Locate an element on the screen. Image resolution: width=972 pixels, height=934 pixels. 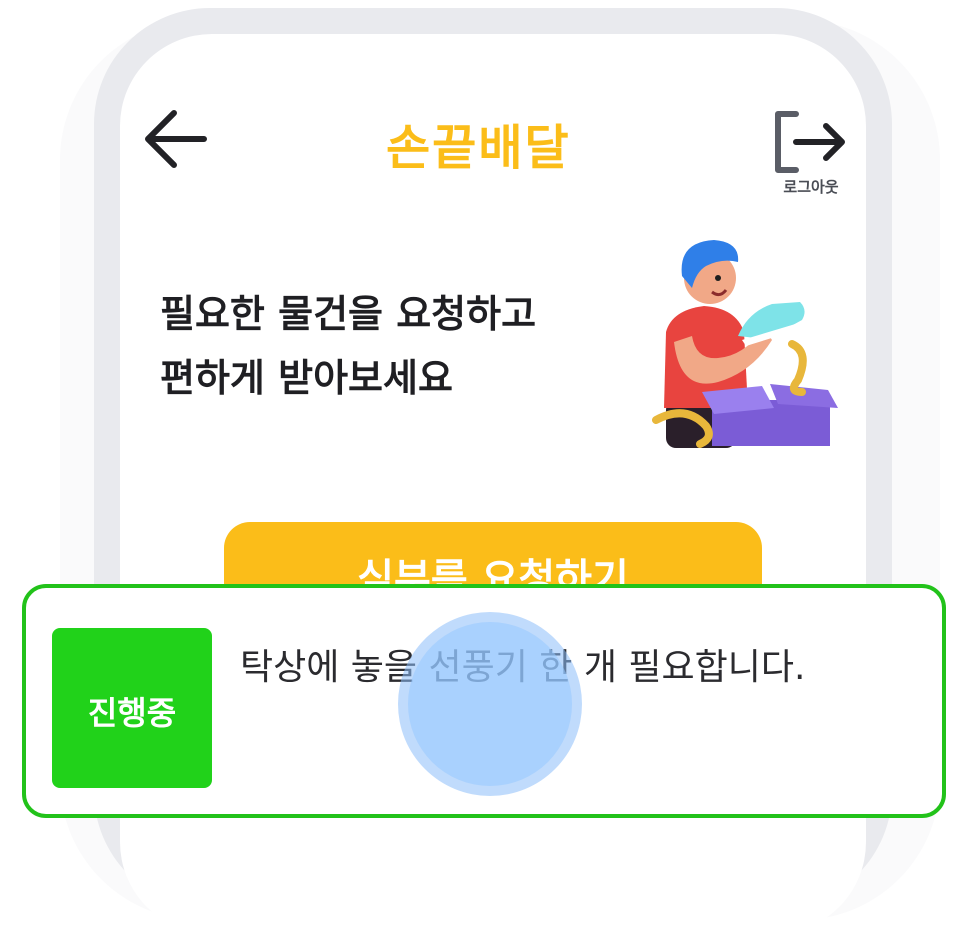
hero-line-1: 필요한 물건을 요청하고 is located at coordinates (348, 314).